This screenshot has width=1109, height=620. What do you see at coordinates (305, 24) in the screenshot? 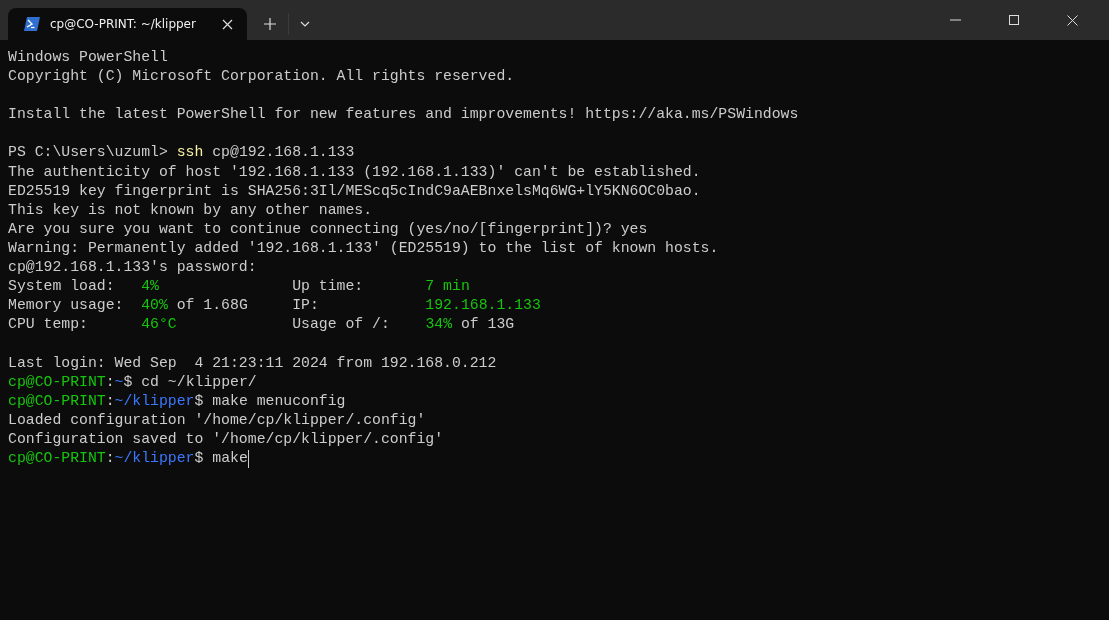
I see `chevron-down-icon` at bounding box center [305, 24].